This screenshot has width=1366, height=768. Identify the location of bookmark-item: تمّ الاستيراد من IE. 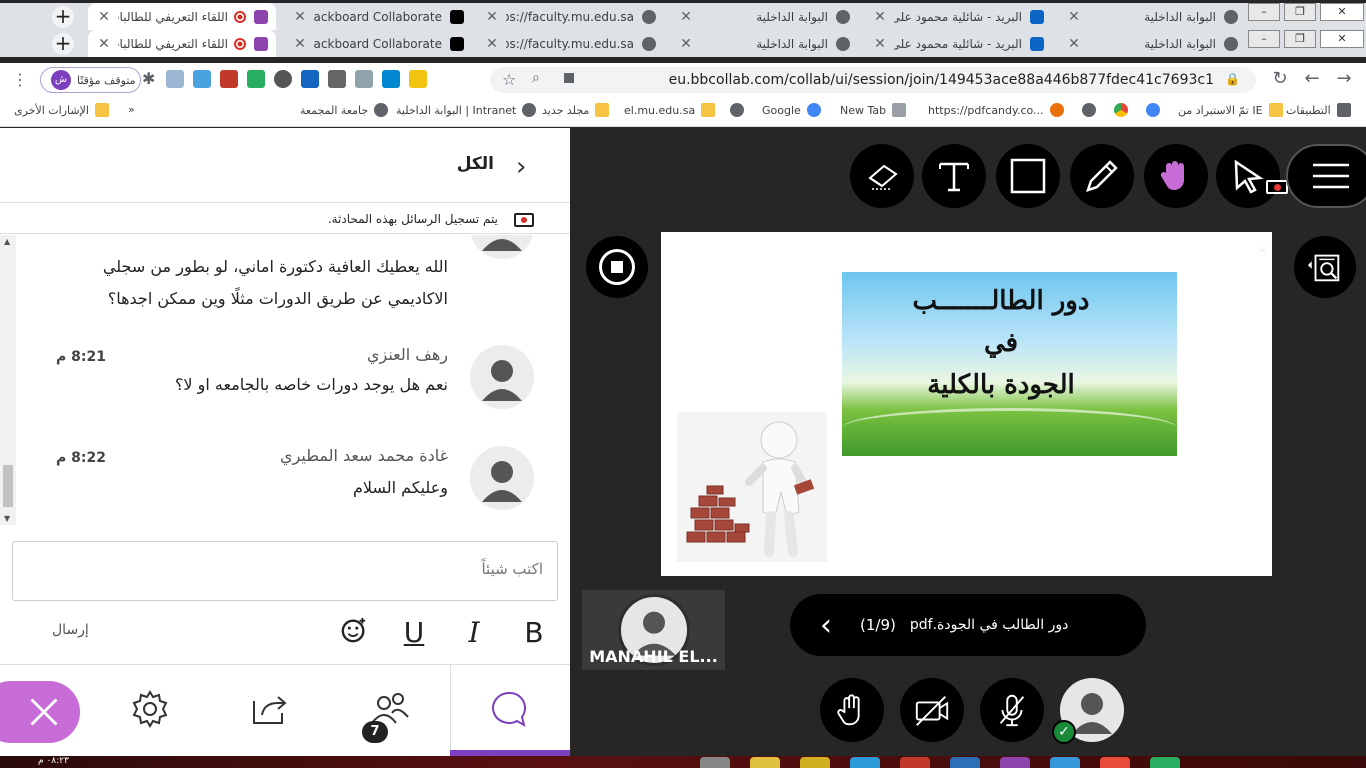
(1230, 110).